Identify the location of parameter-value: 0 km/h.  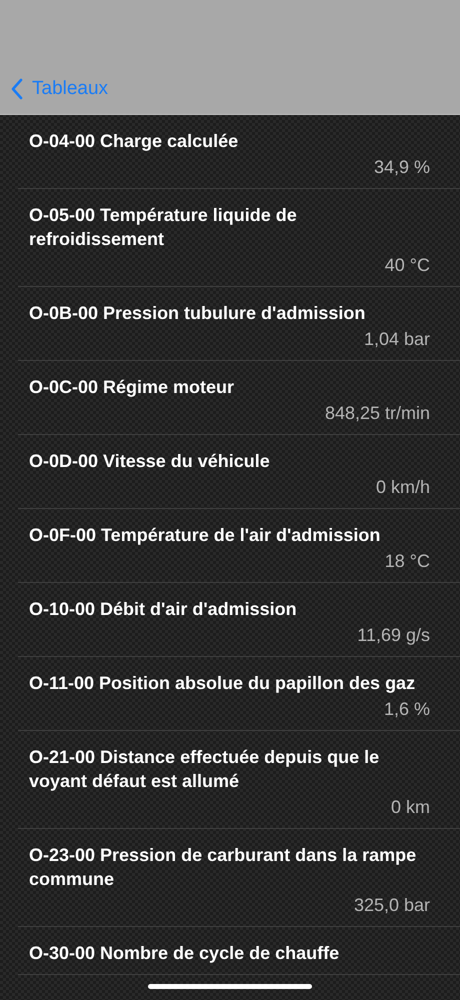
(403, 487).